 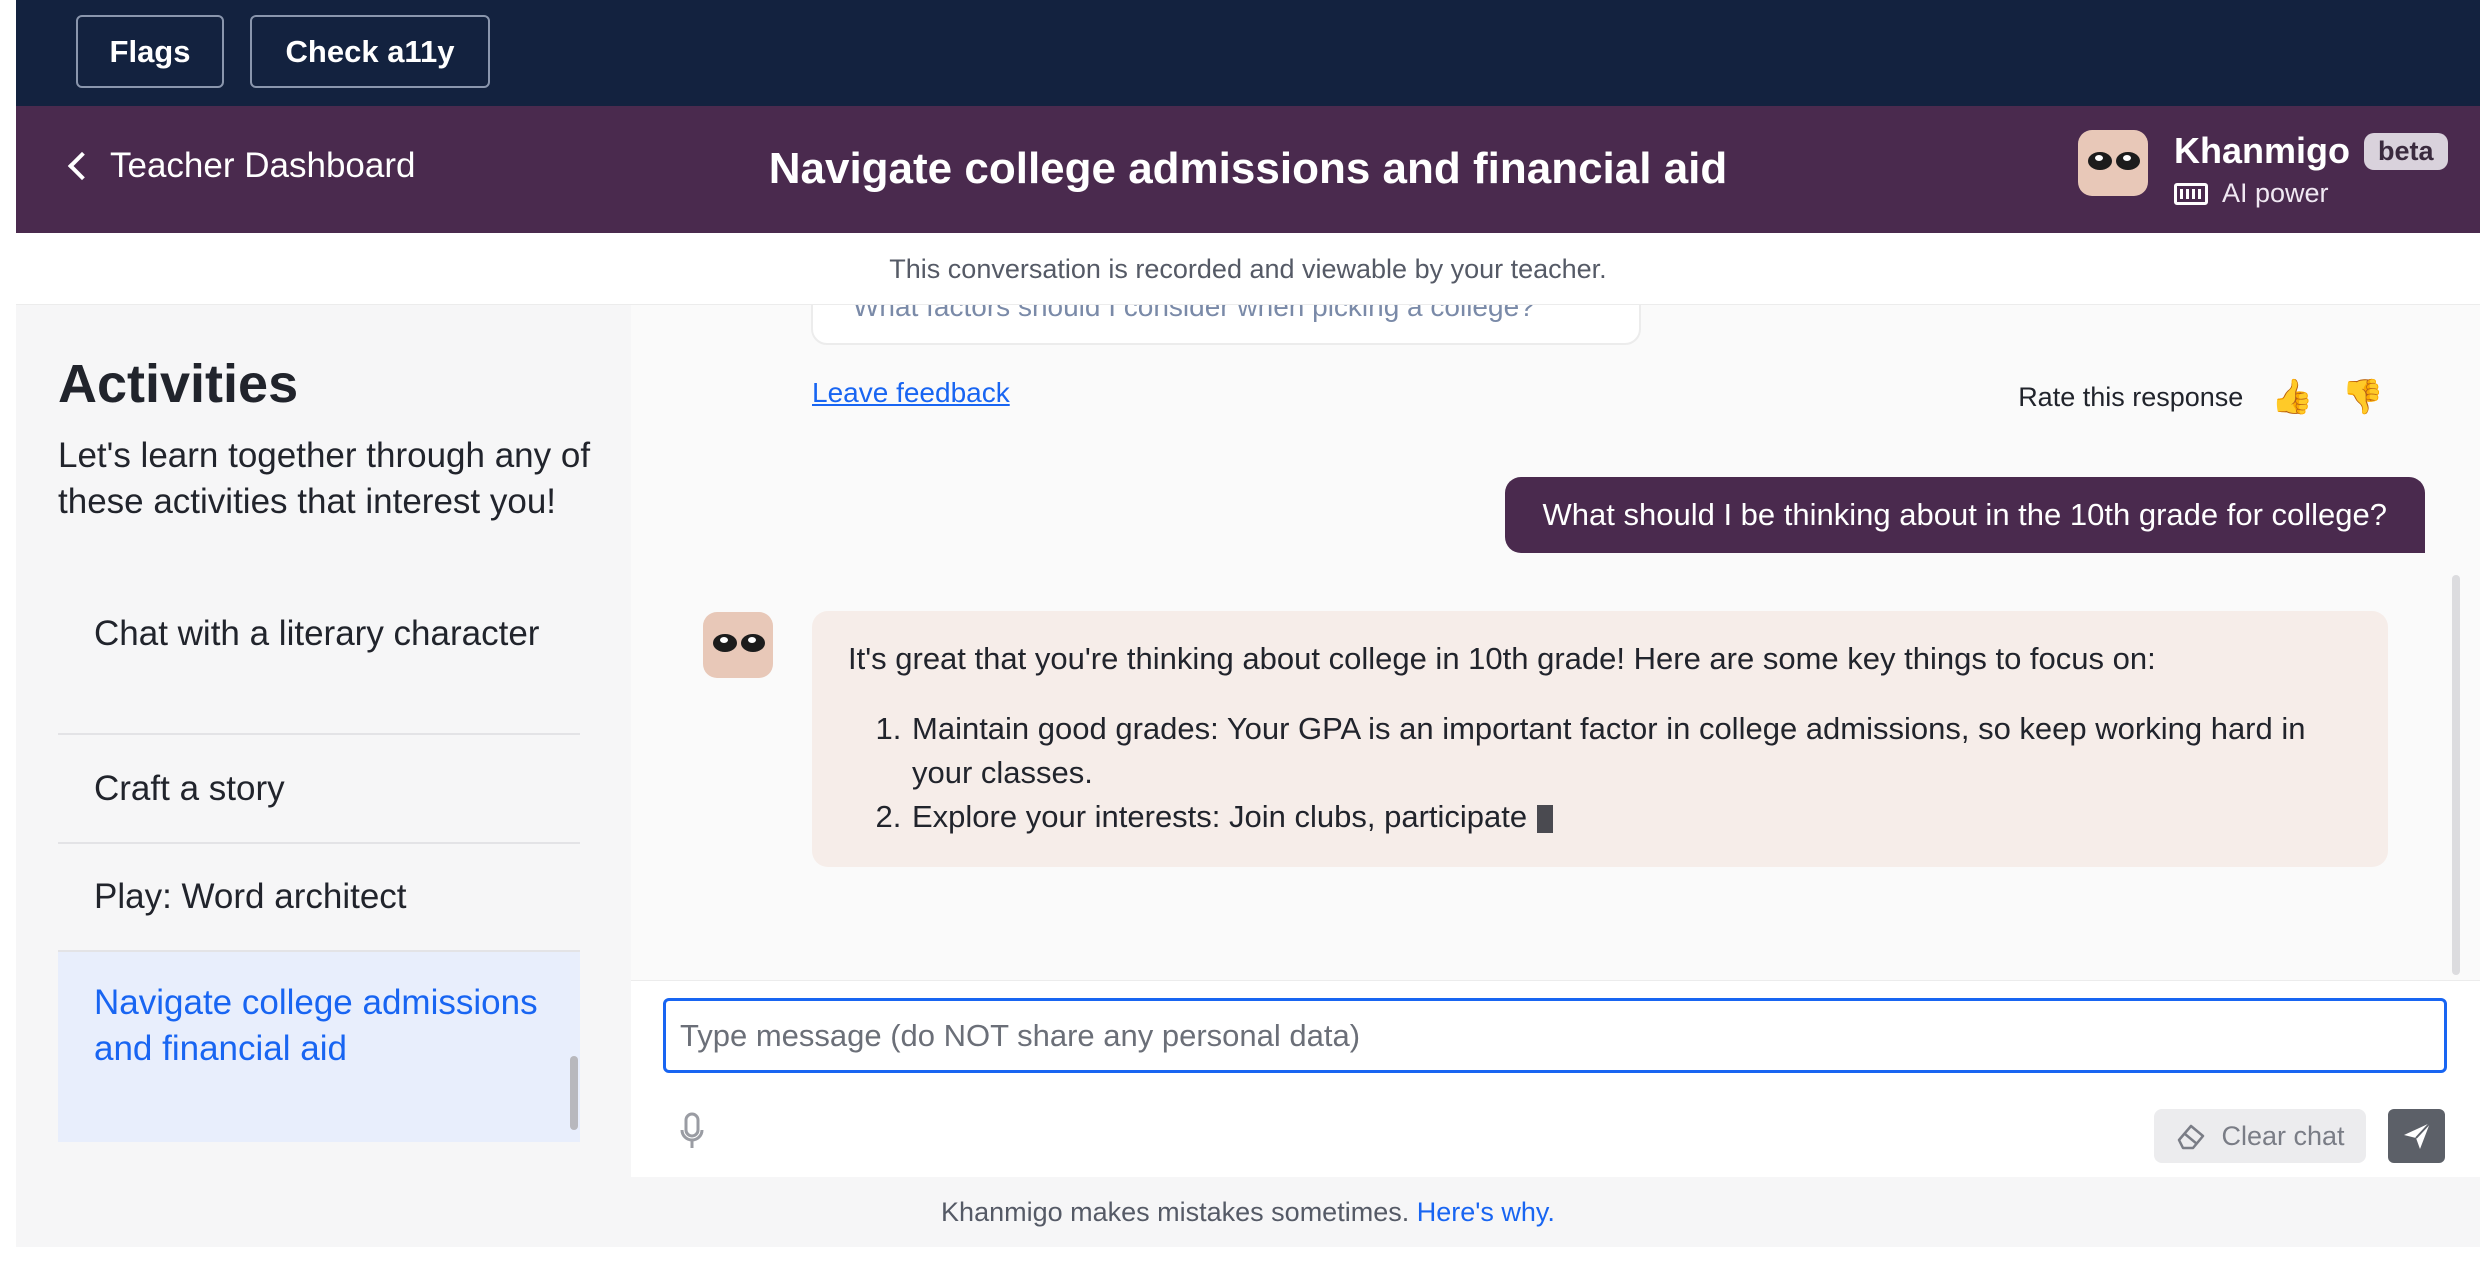 What do you see at coordinates (1486, 1212) in the screenshot?
I see `heres-why-link: Here's why.` at bounding box center [1486, 1212].